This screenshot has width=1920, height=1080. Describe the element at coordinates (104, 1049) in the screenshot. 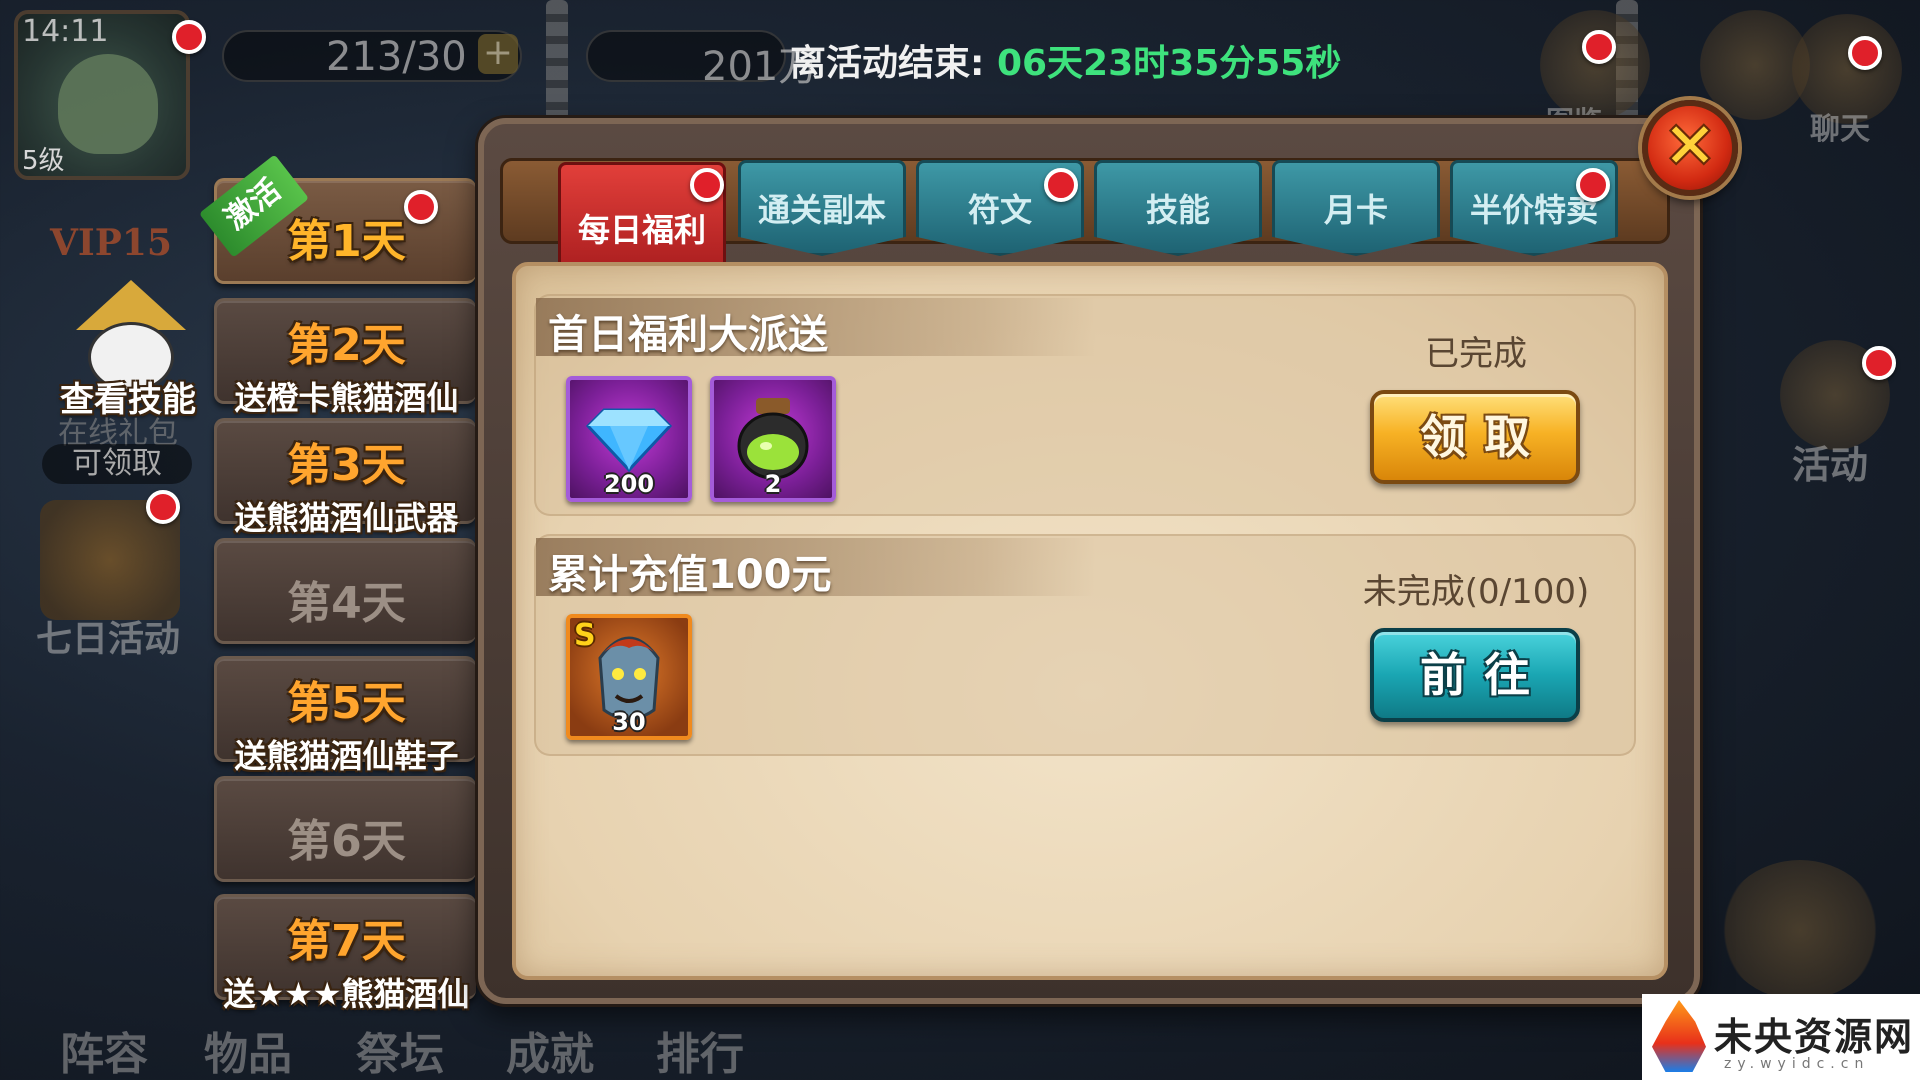

I see `nav-lineup: 阵容` at that location.